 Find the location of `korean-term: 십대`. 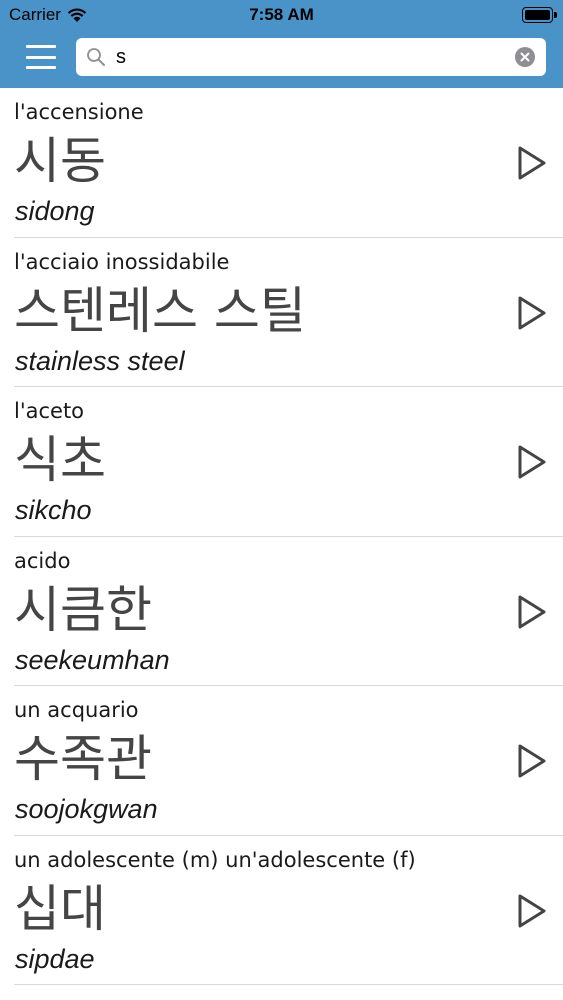

korean-term: 십대 is located at coordinates (60, 908).